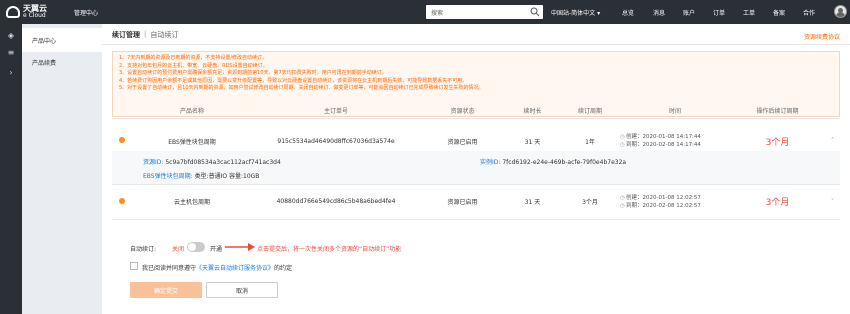 The height and width of the screenshot is (314, 850). What do you see at coordinates (564, 162) in the screenshot?
I see `instance-id: 7fcd6192-e24e-469b-acfe-79f0e4b7e32a` at bounding box center [564, 162].